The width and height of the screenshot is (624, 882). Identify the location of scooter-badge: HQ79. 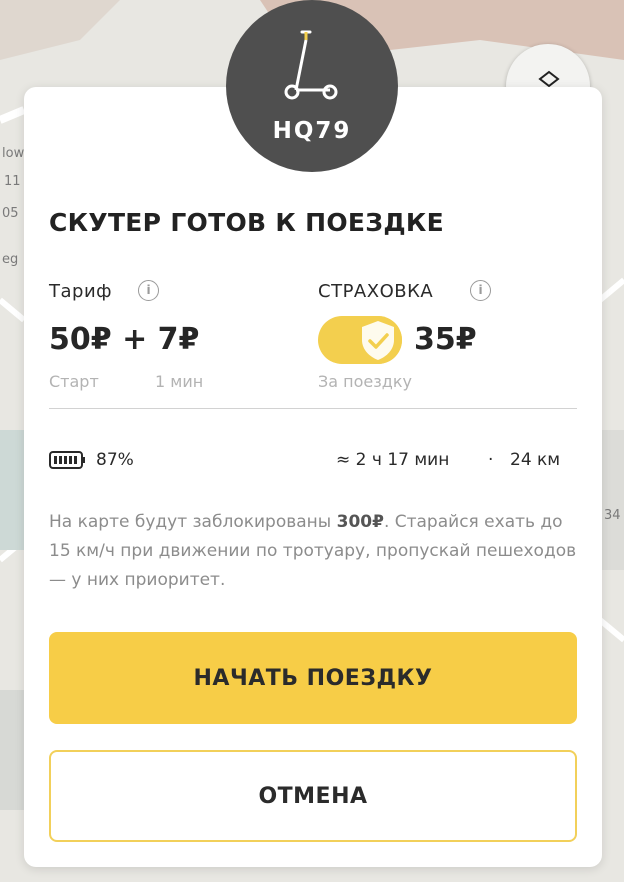
(312, 86).